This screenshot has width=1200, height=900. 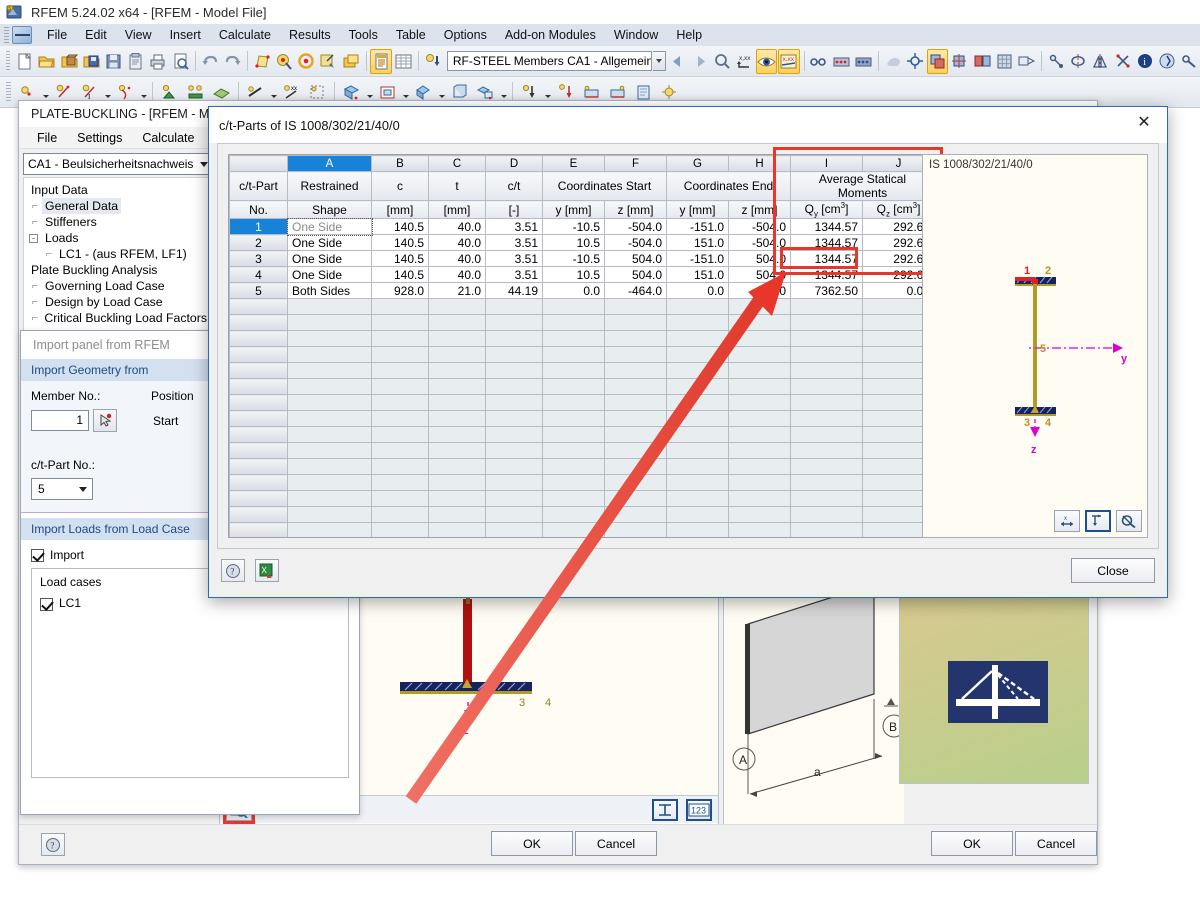 I want to click on calc-icon, so click(x=841, y=61).